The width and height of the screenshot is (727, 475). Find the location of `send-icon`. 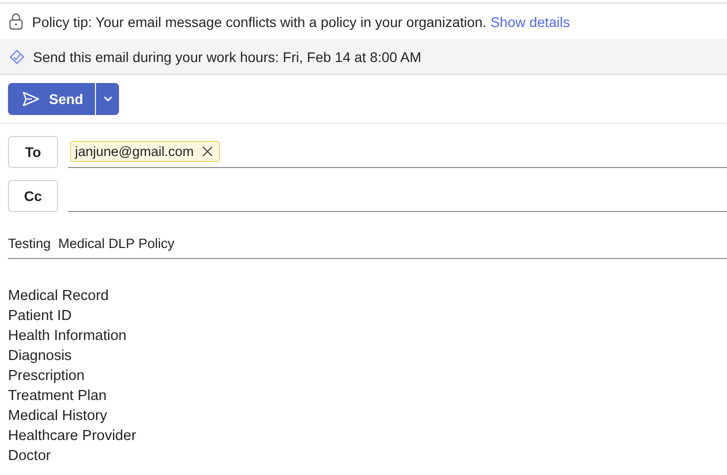

send-icon is located at coordinates (31, 99).